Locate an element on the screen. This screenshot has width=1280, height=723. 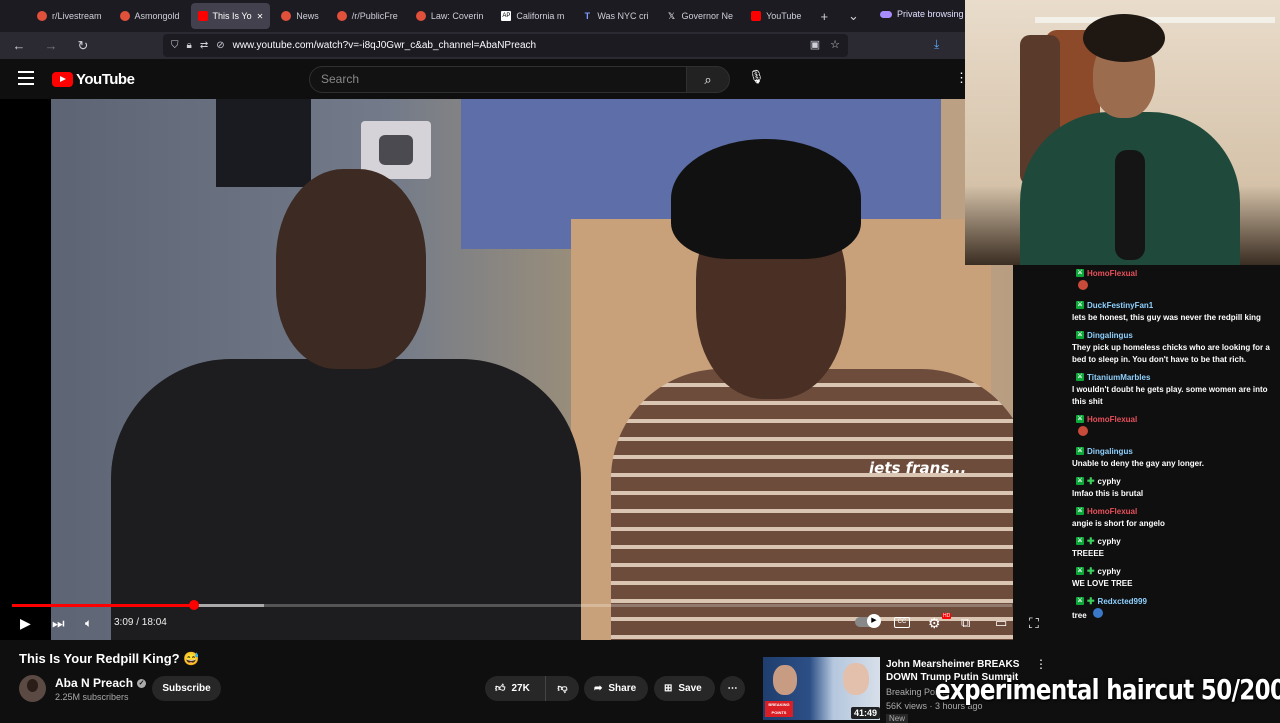
browser-tab: 𝕏 Governor Ne is located at coordinates (700, 16).